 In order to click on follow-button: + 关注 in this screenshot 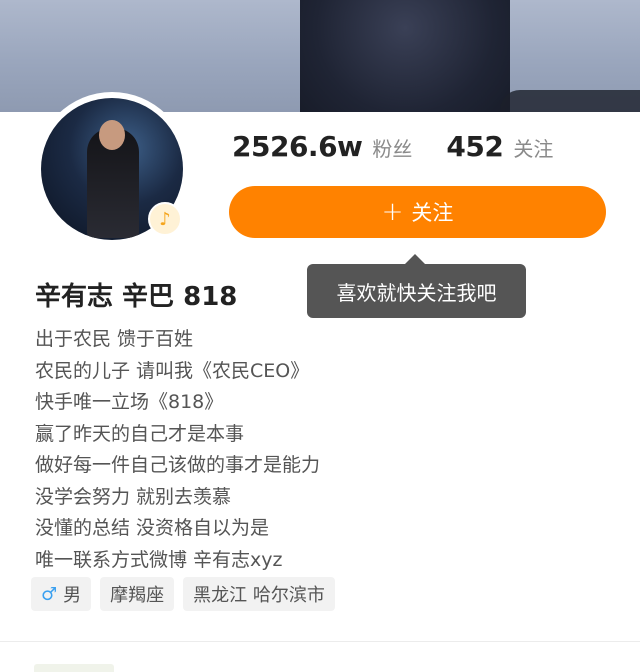, I will do `click(417, 212)`.